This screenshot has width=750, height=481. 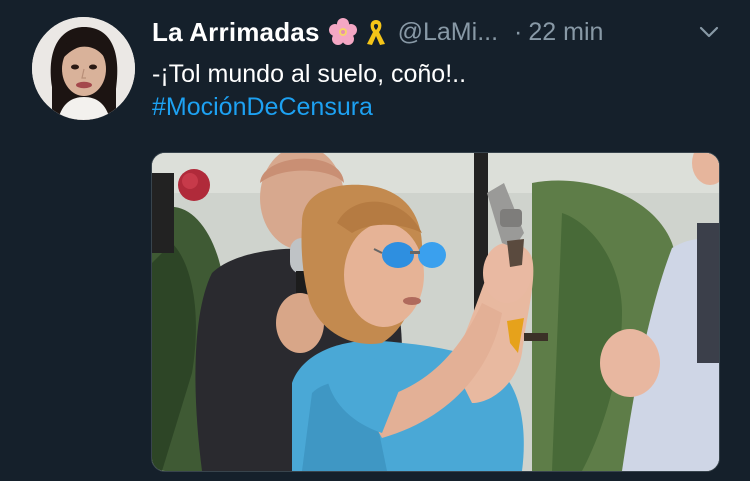 I want to click on tweet-header: La Arrimadas @LaMi... · 22 min, so click(x=442, y=32).